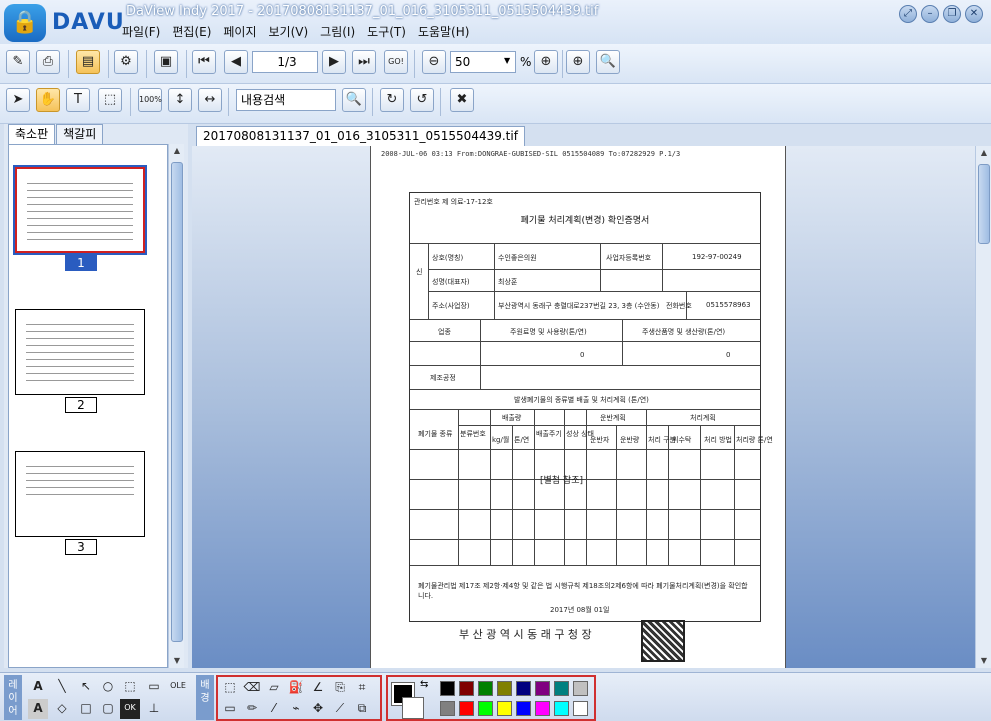  I want to click on pencil-tool-icon: ✏, so click(252, 709).